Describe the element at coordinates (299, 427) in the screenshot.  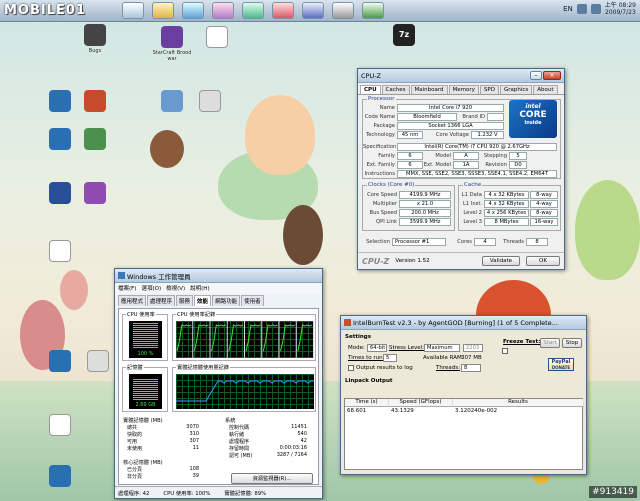
I see `stat-value: 11451` at that location.